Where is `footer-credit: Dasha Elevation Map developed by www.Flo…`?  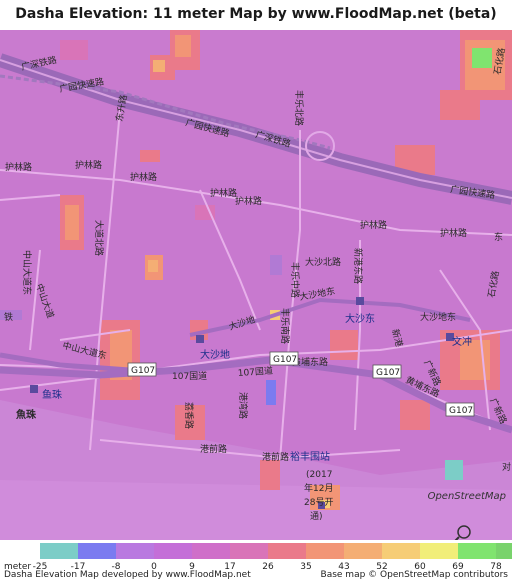
footer-credit: Dasha Elevation Map developed by www.Flo… is located at coordinates (127, 575).